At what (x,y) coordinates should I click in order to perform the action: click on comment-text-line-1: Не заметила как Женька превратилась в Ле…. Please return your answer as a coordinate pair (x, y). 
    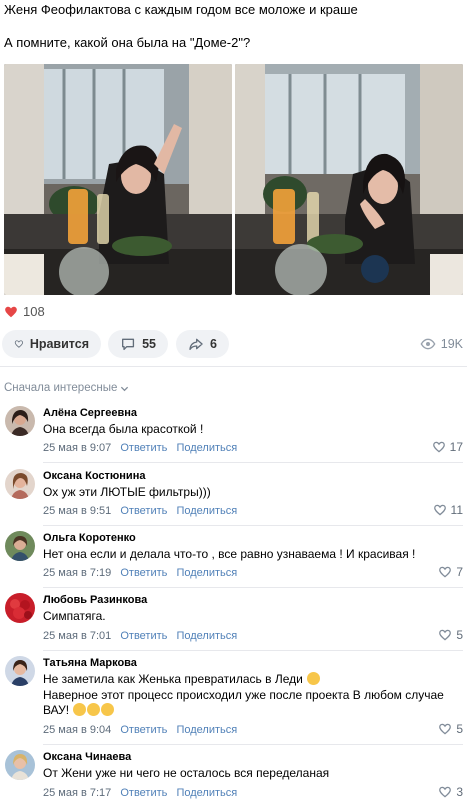
    Looking at the image, I should click on (173, 679).